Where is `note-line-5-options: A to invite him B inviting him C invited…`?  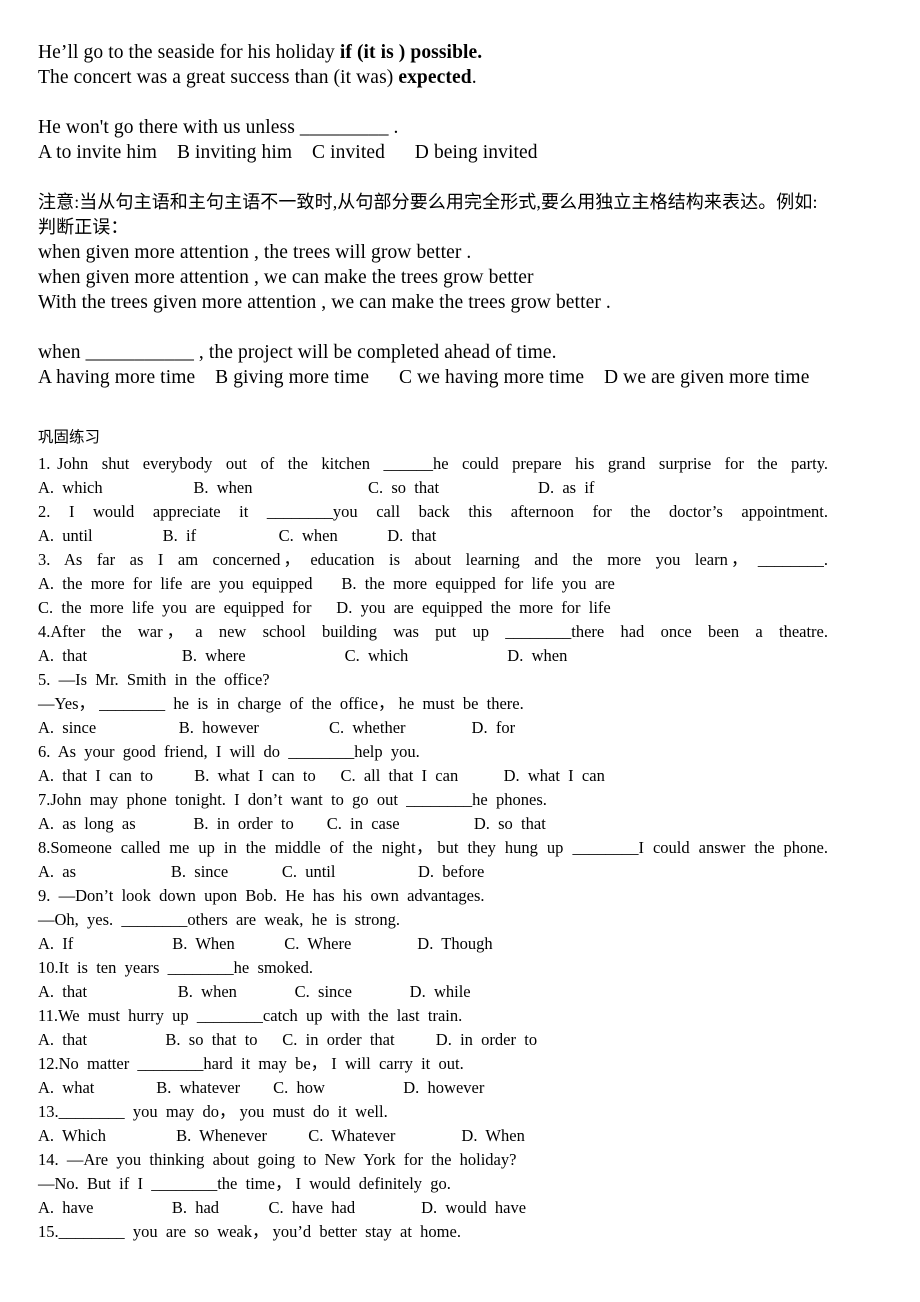
note-line-5-options: A to invite him B inviting him C invited… is located at coordinates (288, 152).